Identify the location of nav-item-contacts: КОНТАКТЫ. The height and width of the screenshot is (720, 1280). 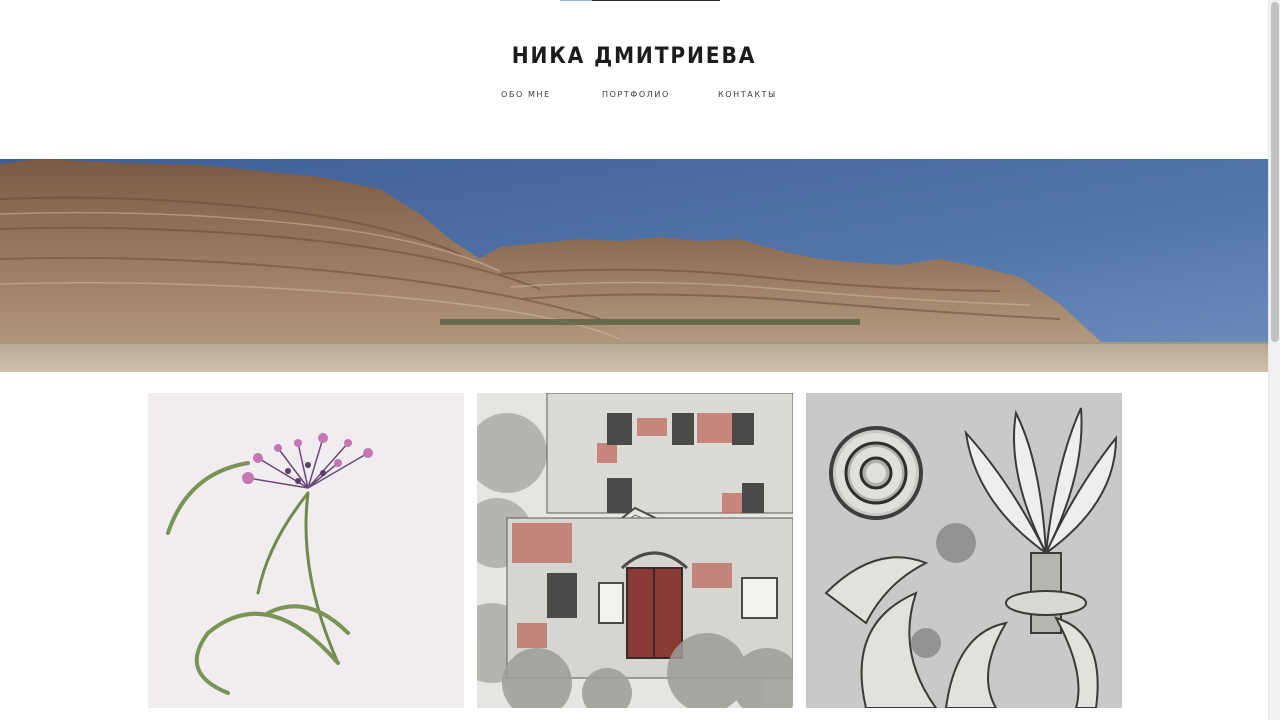
(747, 94).